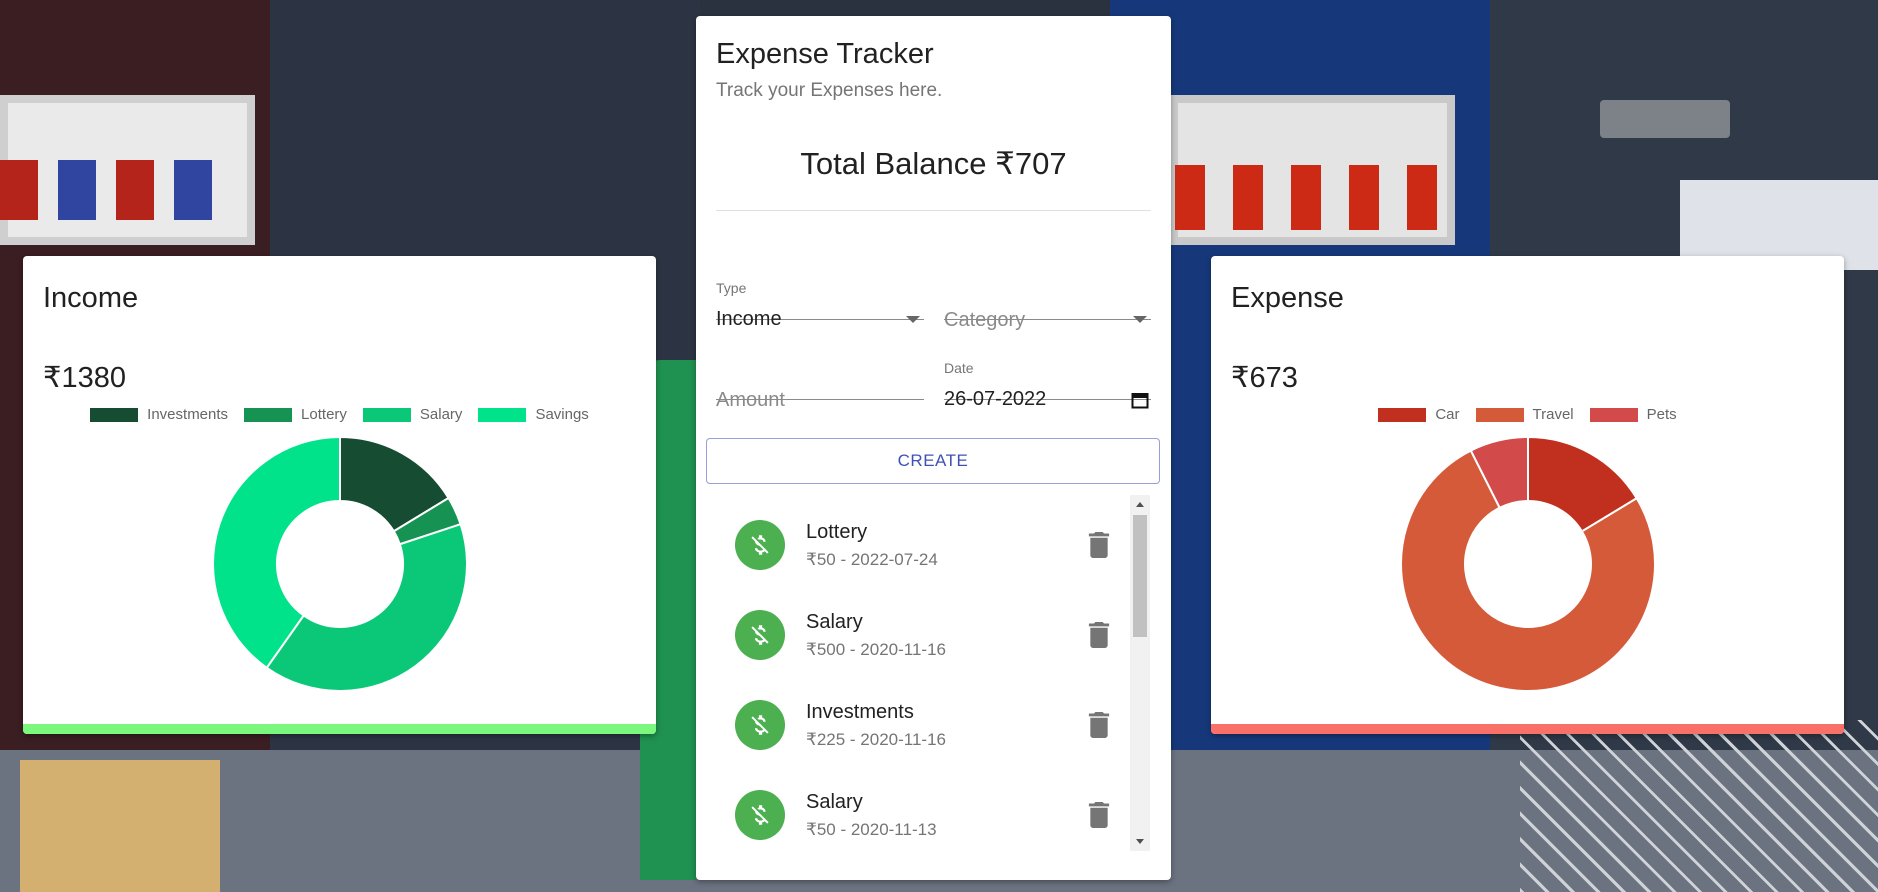 This screenshot has width=1878, height=892. Describe the element at coordinates (749, 319) in the screenshot. I see `type-value: Income` at that location.